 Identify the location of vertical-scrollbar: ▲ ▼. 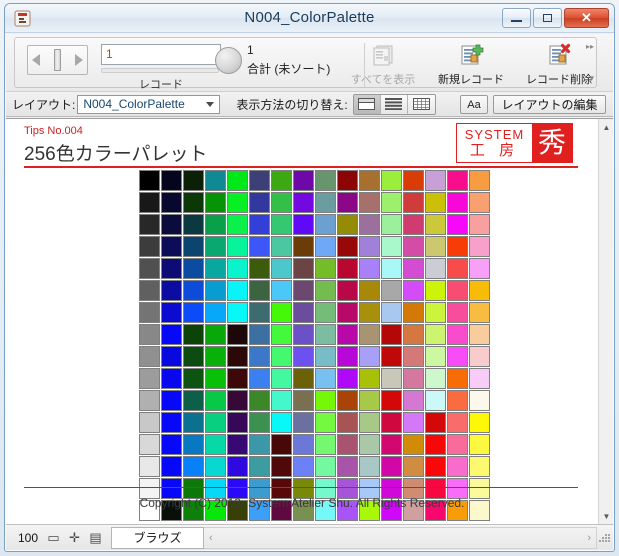
(605, 321).